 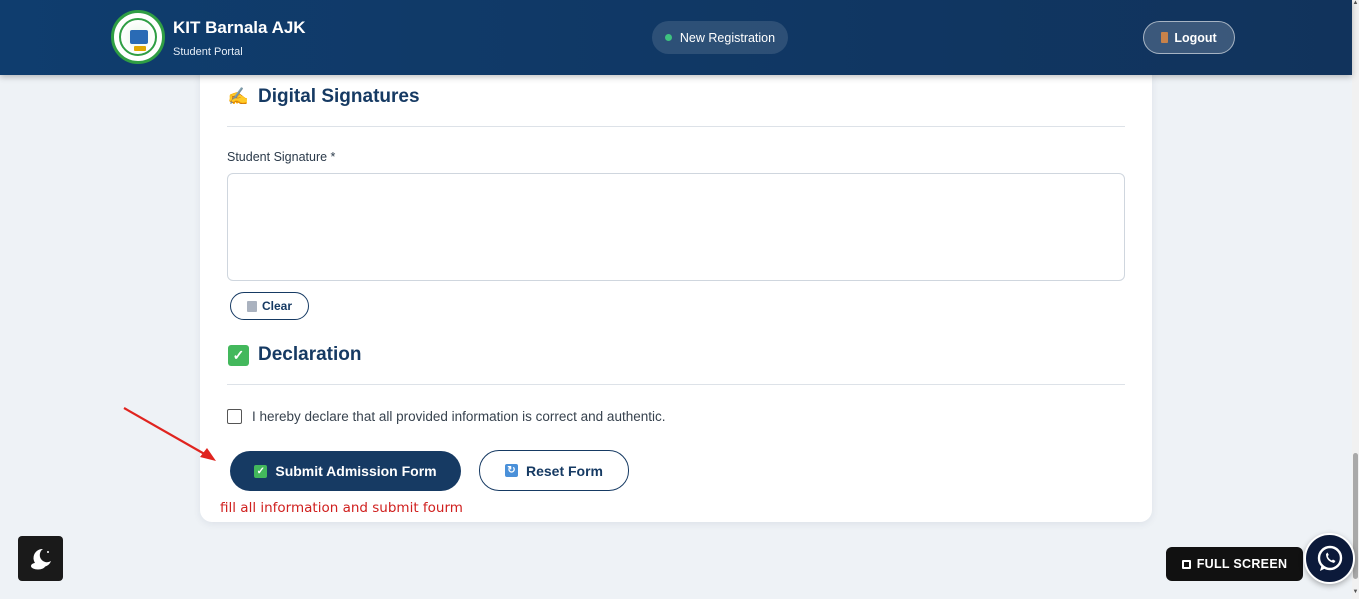 What do you see at coordinates (234, 416) in the screenshot?
I see `declaration-checkbox` at bounding box center [234, 416].